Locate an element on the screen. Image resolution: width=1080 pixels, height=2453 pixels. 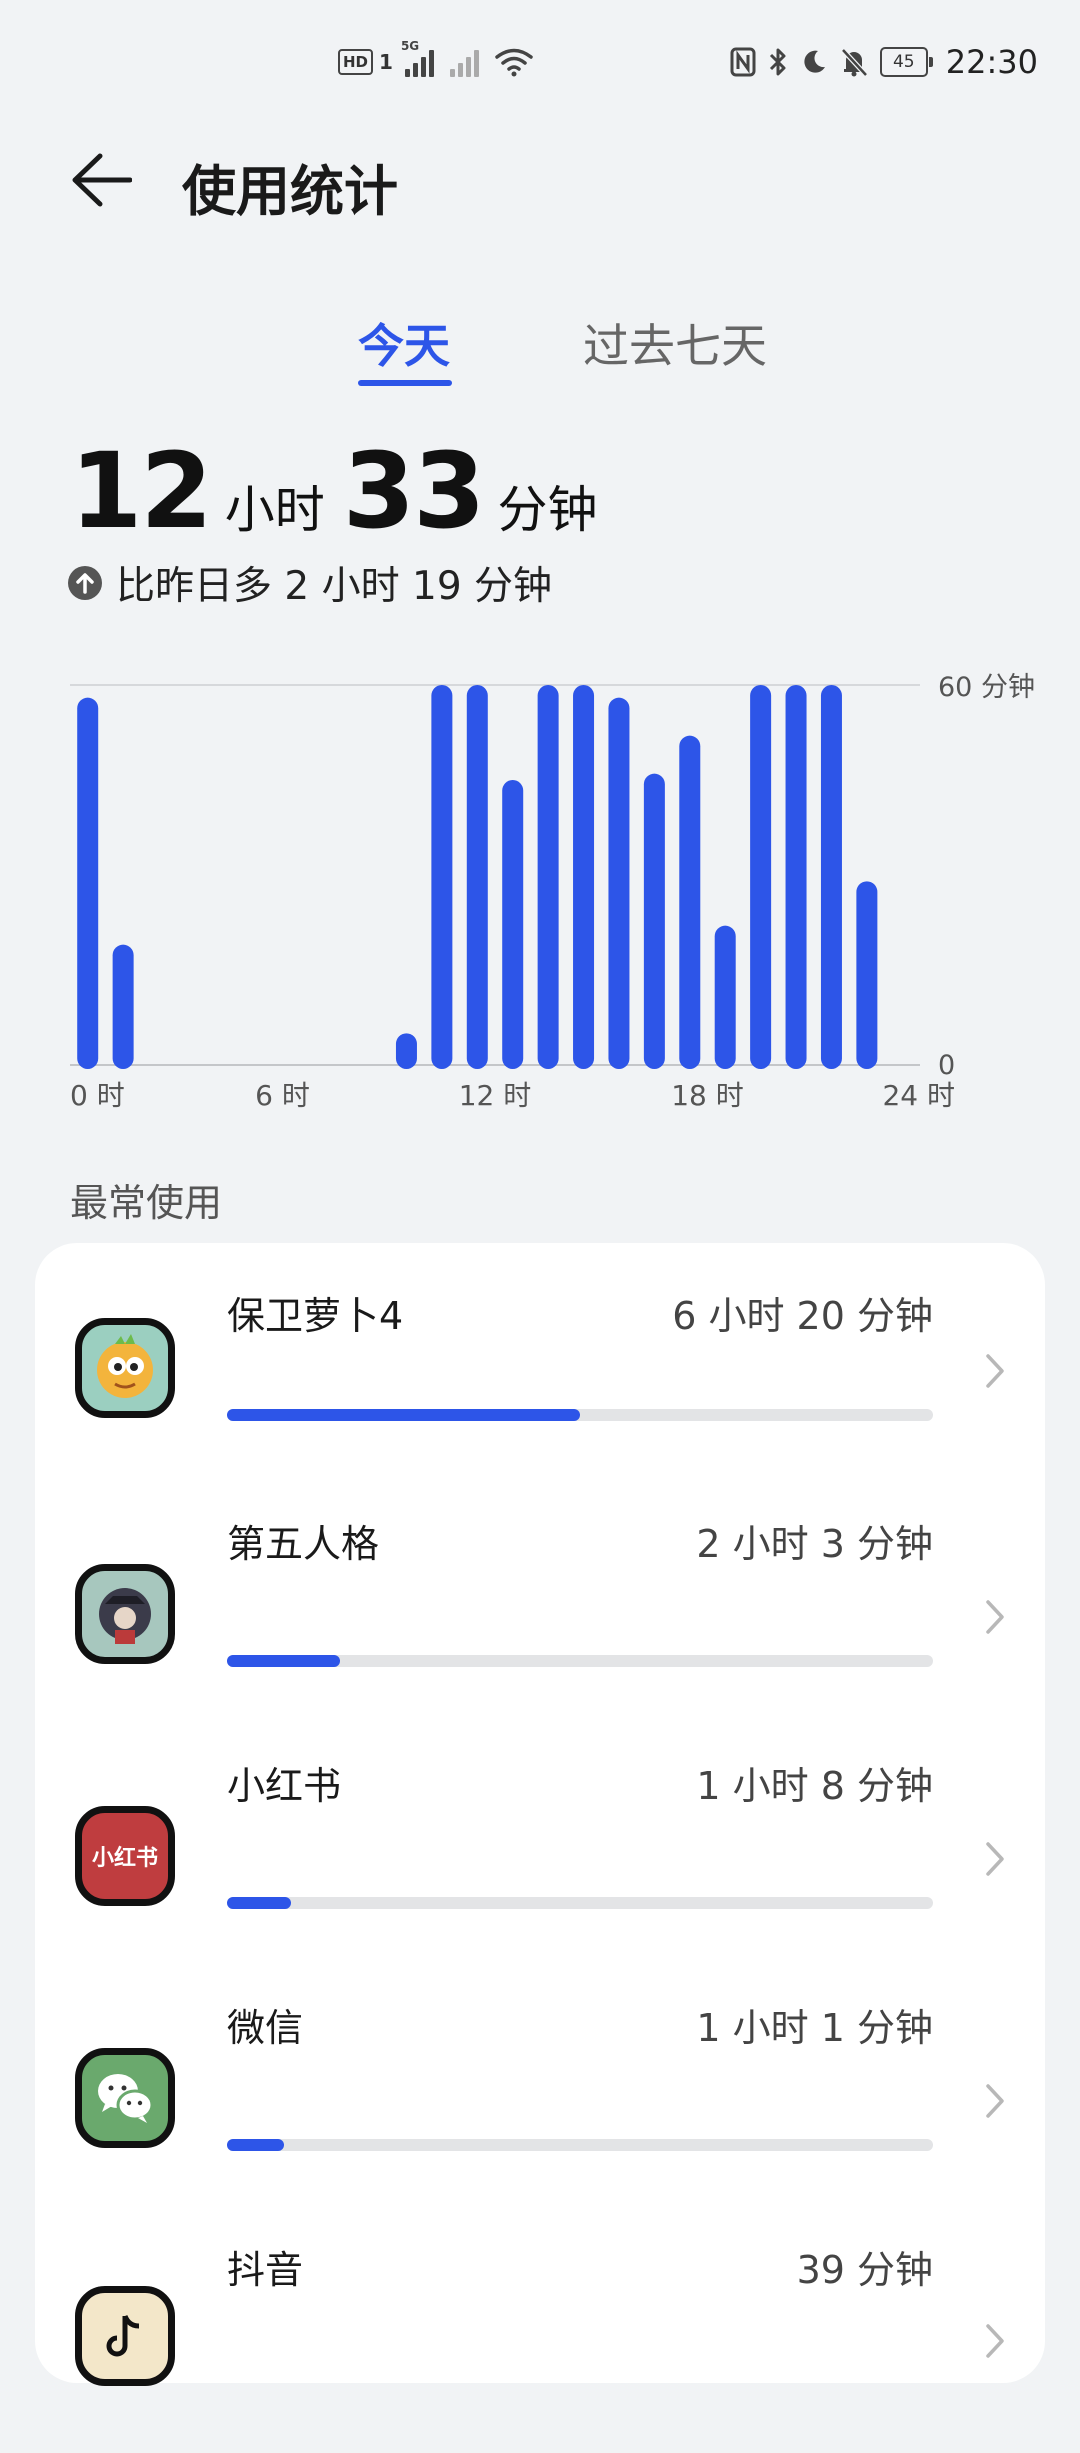
total-minutes: 33 is located at coordinates (414, 491).